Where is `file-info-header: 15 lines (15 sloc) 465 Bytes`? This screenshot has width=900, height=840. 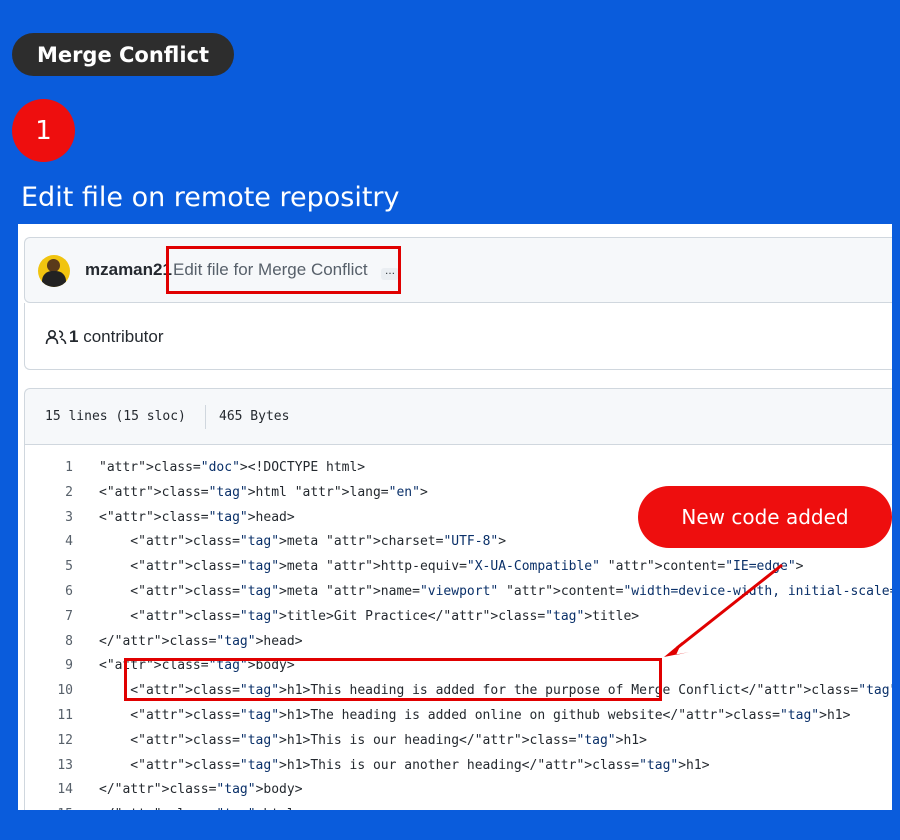 file-info-header: 15 lines (15 sloc) 465 Bytes is located at coordinates (458, 416).